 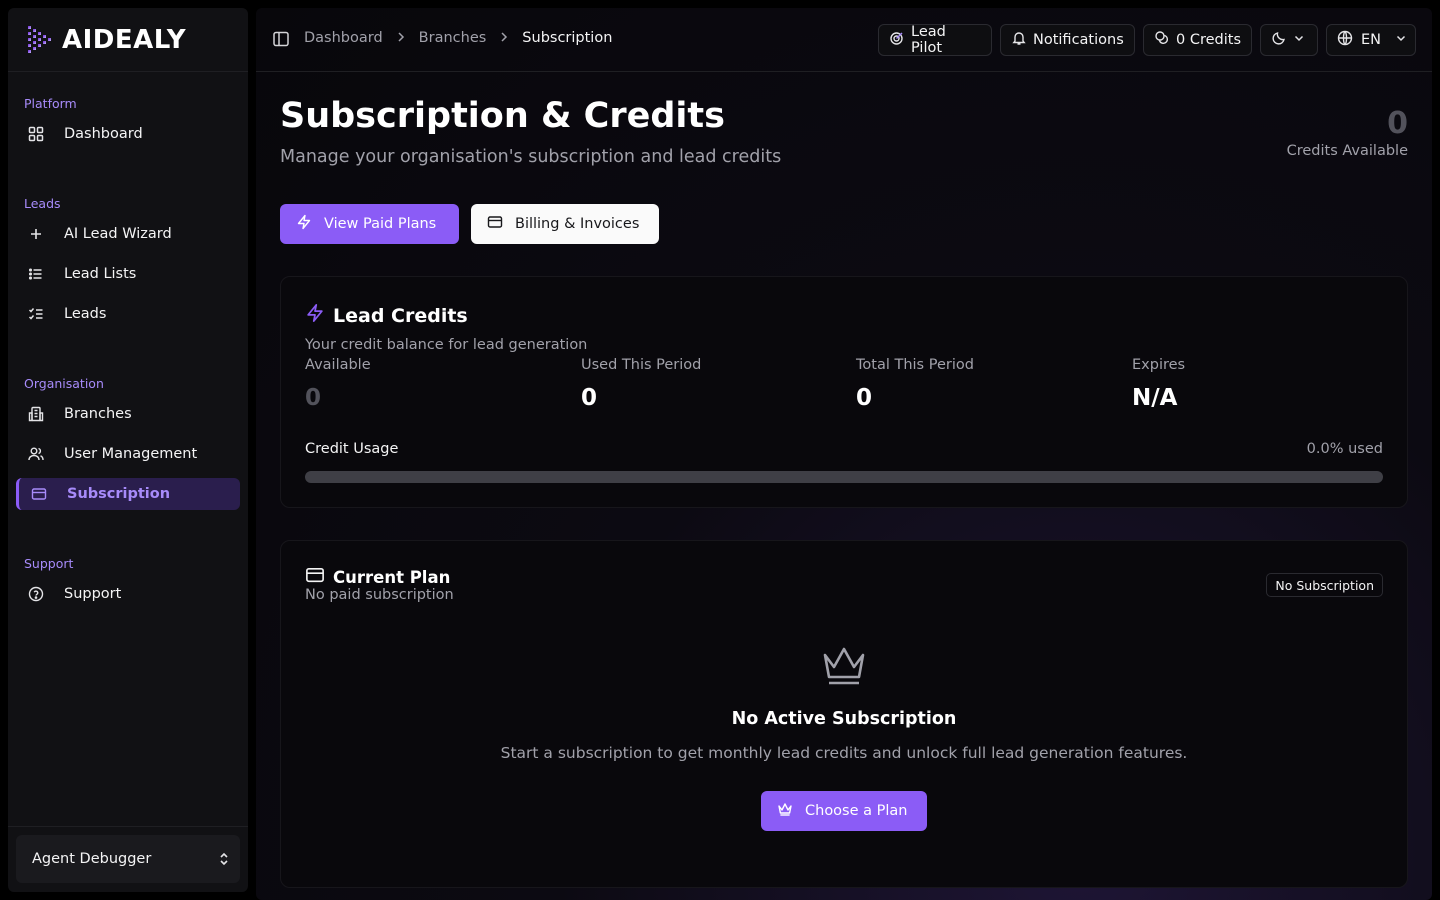 I want to click on lead-pilot-button: Lead Pilot, so click(x=935, y=40).